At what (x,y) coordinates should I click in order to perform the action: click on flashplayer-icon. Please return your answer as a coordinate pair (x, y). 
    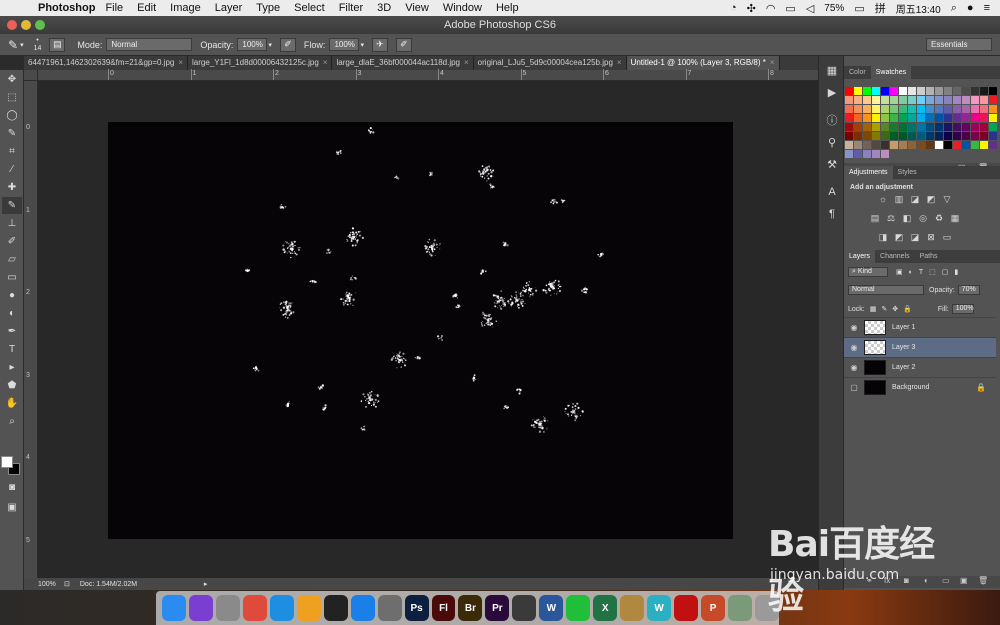
    Looking at the image, I should click on (686, 608).